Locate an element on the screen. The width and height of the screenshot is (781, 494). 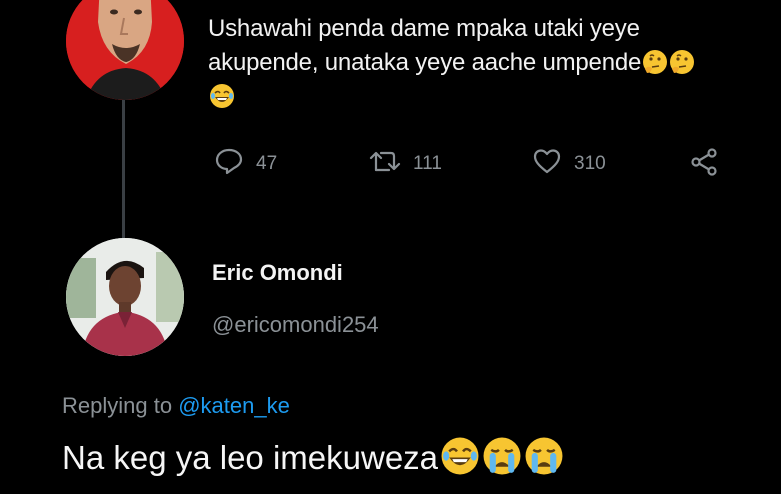
reply-author-name: Eric Omondi is located at coordinates (277, 273).